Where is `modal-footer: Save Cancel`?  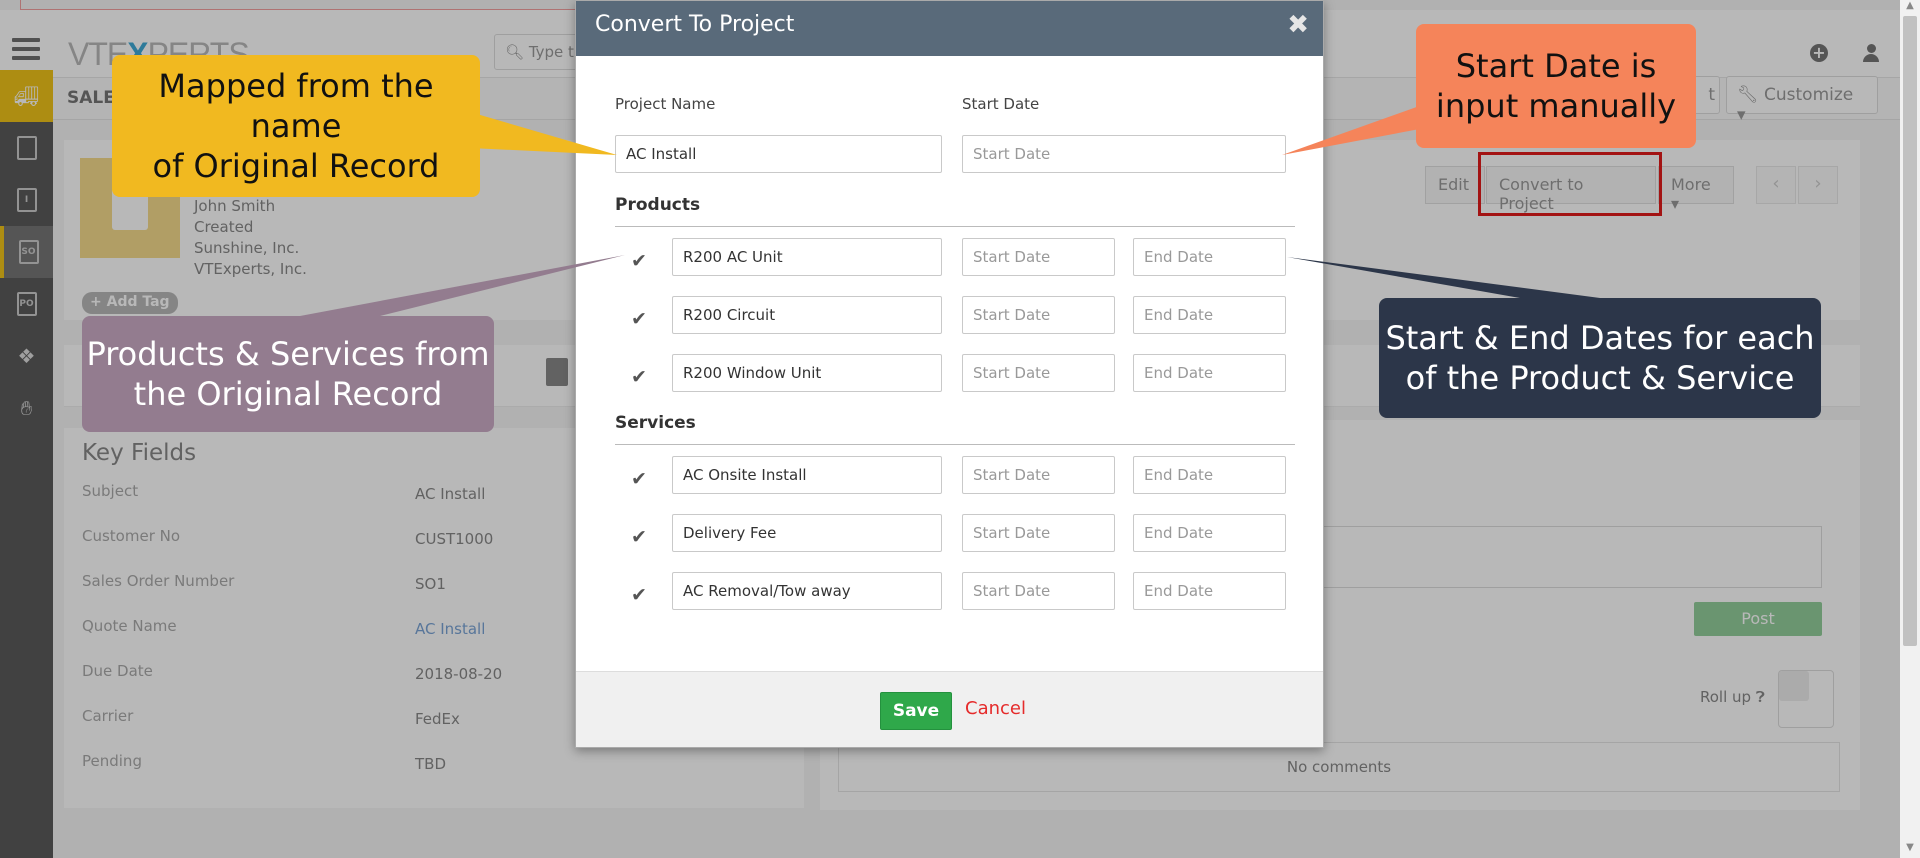 modal-footer: Save Cancel is located at coordinates (949, 709).